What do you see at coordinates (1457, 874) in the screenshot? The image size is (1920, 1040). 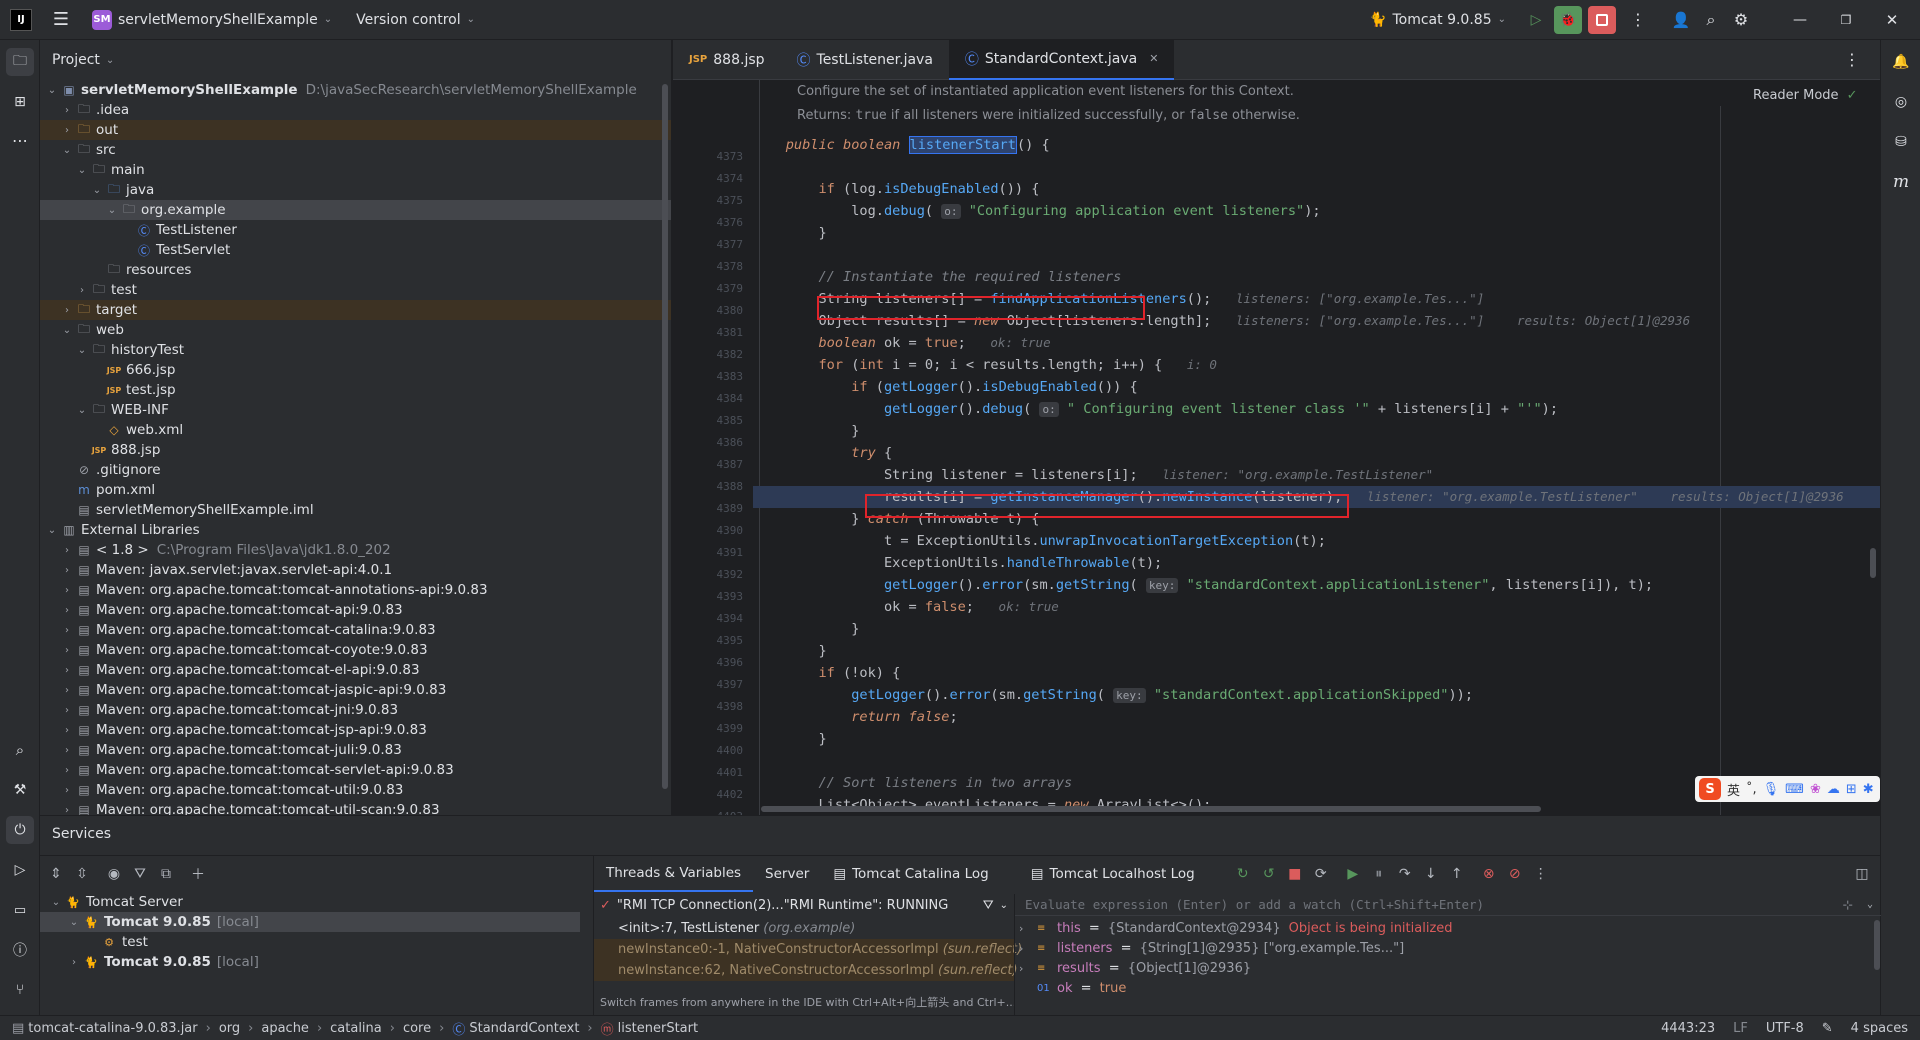 I see `step-out-icon: ↑` at bounding box center [1457, 874].